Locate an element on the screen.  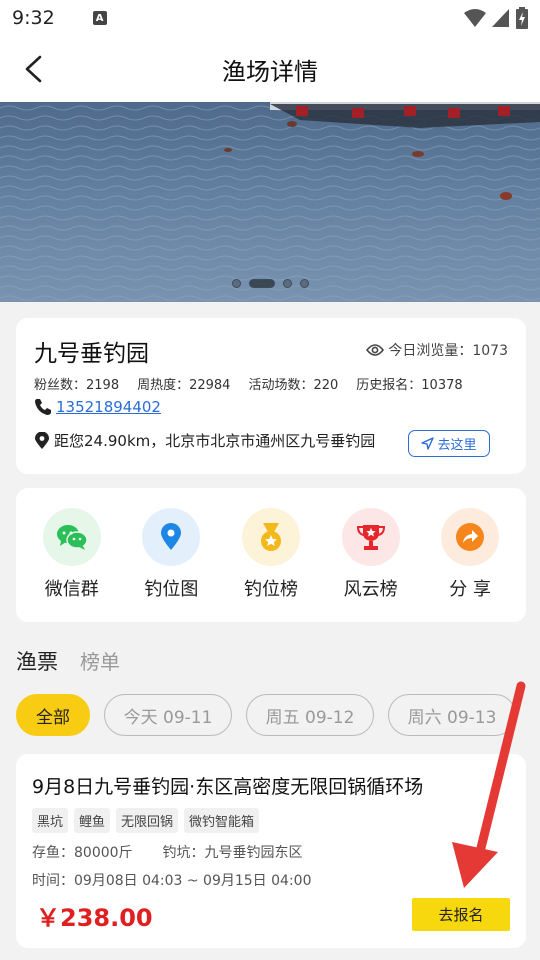
menu-label: 钓位图 is located at coordinates (171, 589).